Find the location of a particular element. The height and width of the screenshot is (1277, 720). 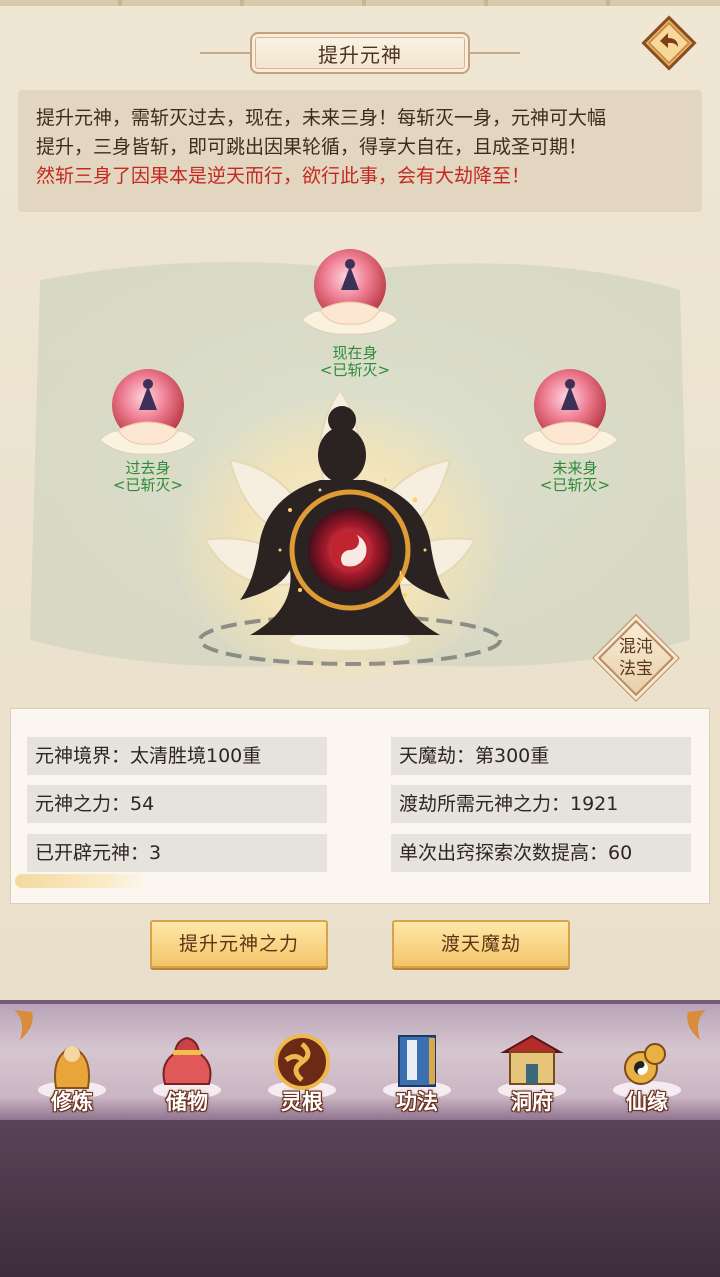

stat-explore-bonus: 单次出窍探索次数提高：60 is located at coordinates (541, 853).